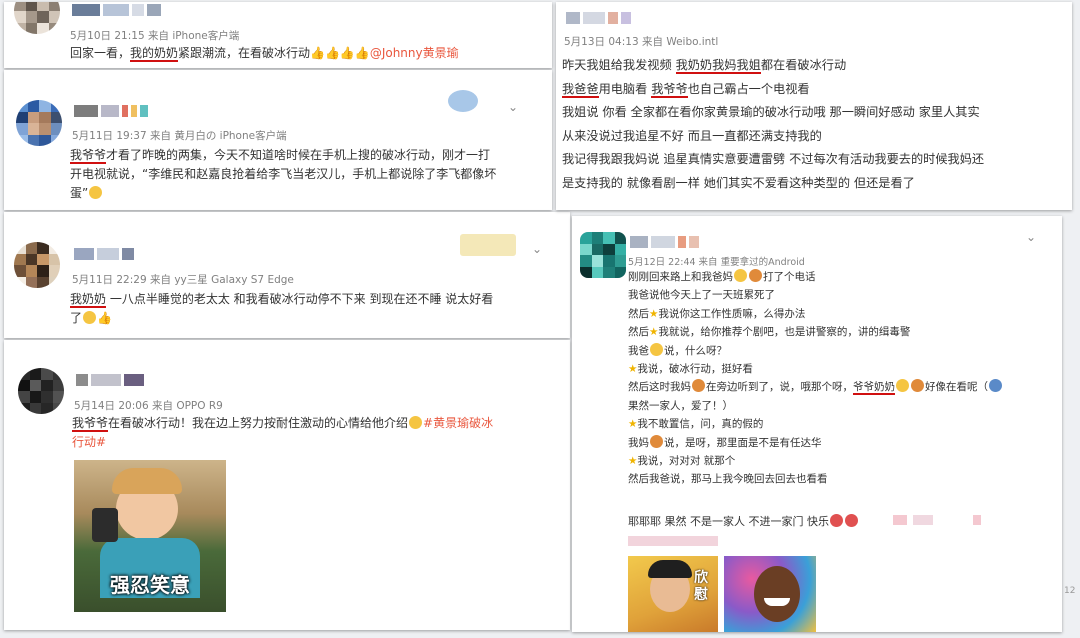 Image resolution: width=1080 pixels, height=638 pixels. I want to click on comment-footer: 耶耶耶 果然 不是一家人 不进一家门 快乐, so click(804, 521).